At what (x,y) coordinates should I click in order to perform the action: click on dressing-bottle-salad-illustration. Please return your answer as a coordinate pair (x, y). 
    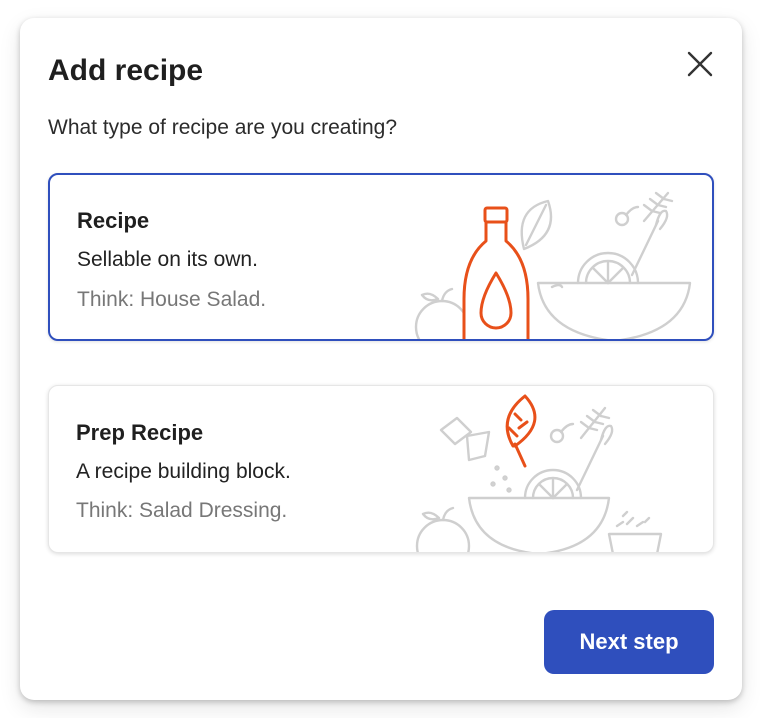
    Looking at the image, I should click on (553, 265).